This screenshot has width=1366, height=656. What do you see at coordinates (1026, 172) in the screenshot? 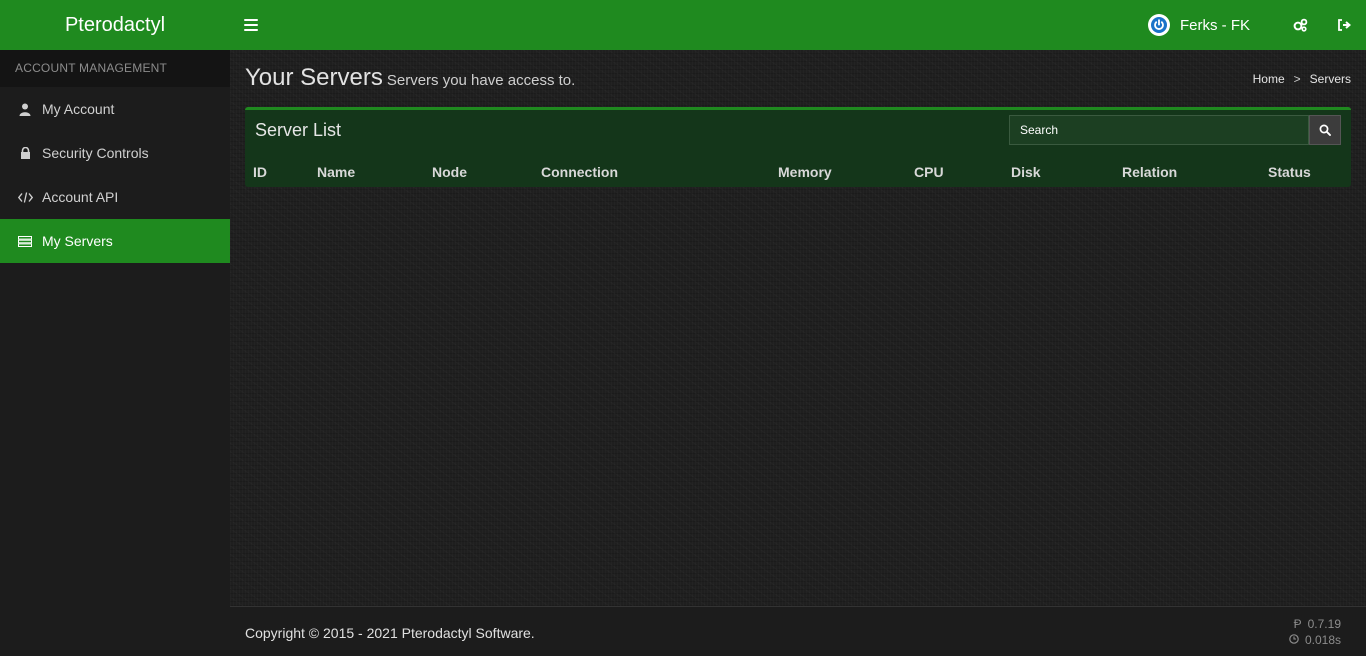
I see `column-header-disk: Disk` at bounding box center [1026, 172].